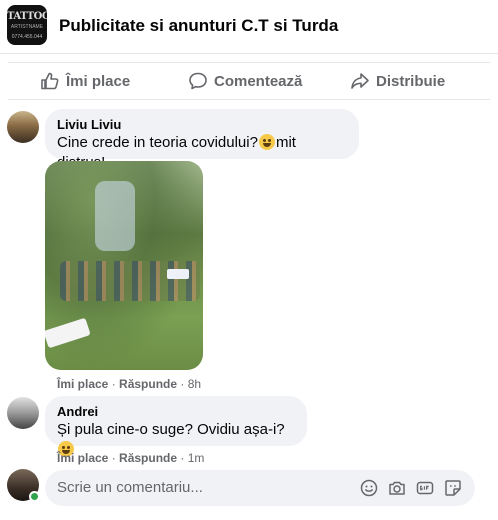 The width and height of the screenshot is (498, 520). Describe the element at coordinates (98, 81) in the screenshot. I see `like-label: Îmi place` at that location.